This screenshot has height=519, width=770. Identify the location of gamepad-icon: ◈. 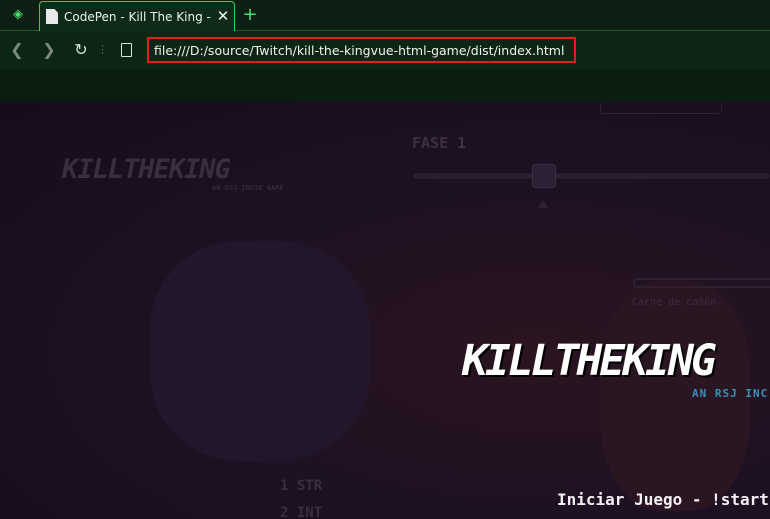
(18, 15).